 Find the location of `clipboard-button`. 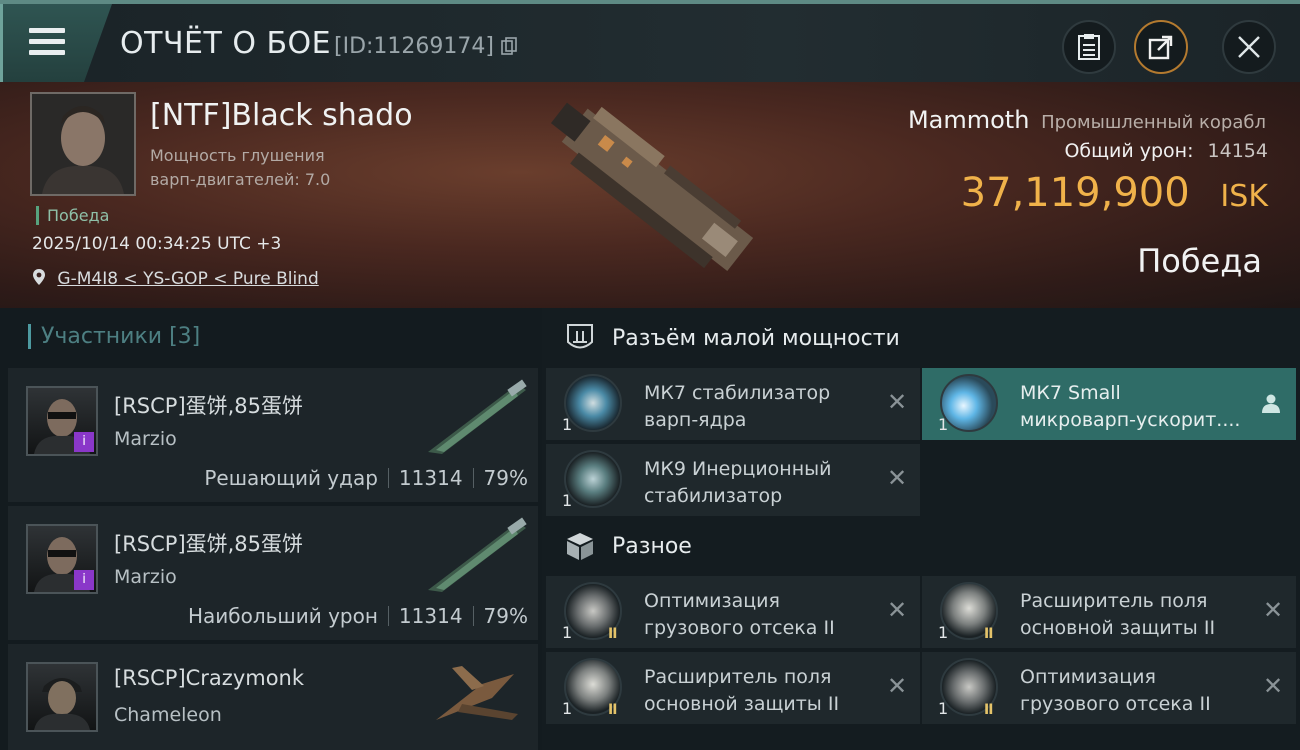

clipboard-button is located at coordinates (1089, 47).